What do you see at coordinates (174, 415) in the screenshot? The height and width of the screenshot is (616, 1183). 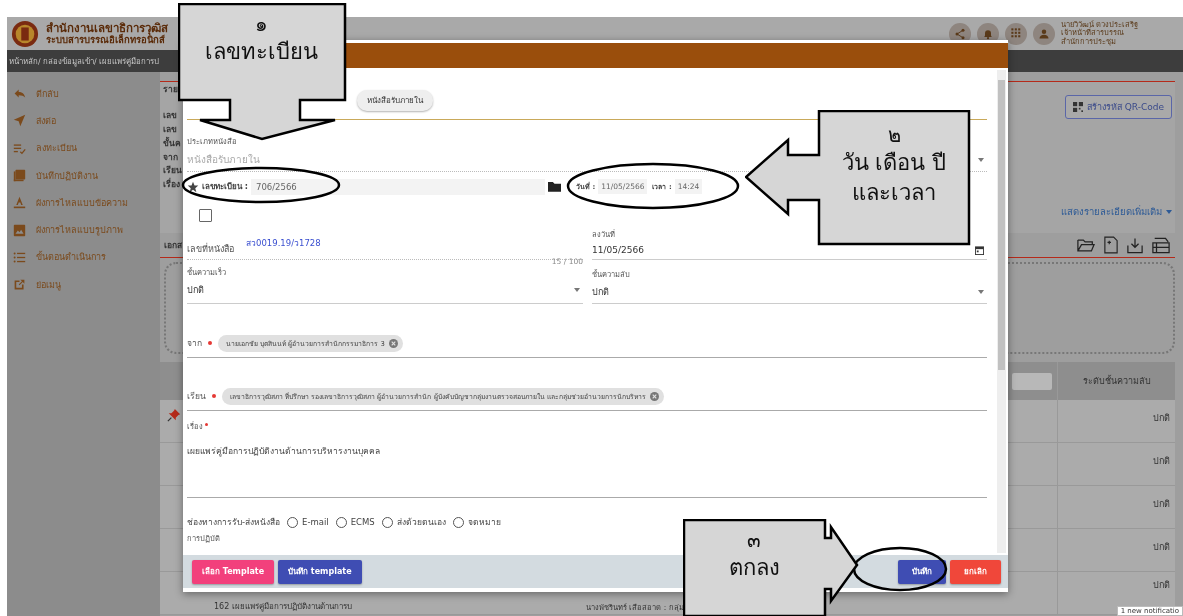 I see `pushpin-icon` at bounding box center [174, 415].